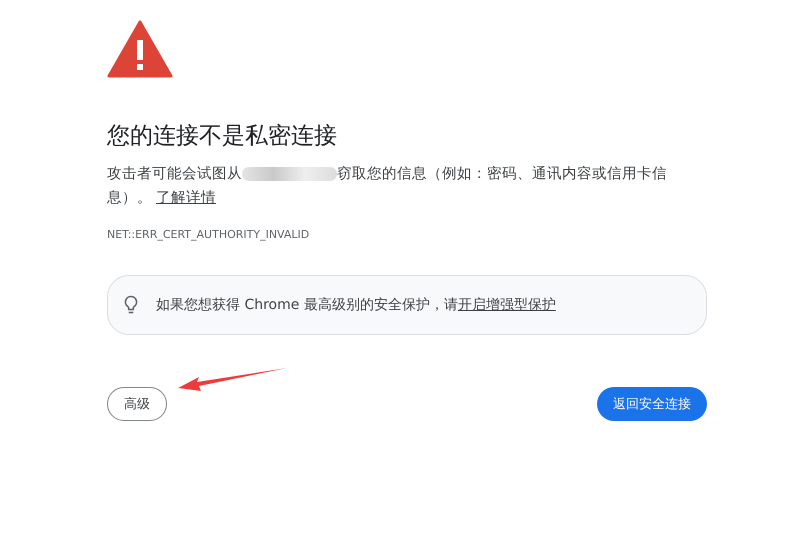 The image size is (804, 537). I want to click on description-text: 攻击者可能会试图从, so click(174, 174).